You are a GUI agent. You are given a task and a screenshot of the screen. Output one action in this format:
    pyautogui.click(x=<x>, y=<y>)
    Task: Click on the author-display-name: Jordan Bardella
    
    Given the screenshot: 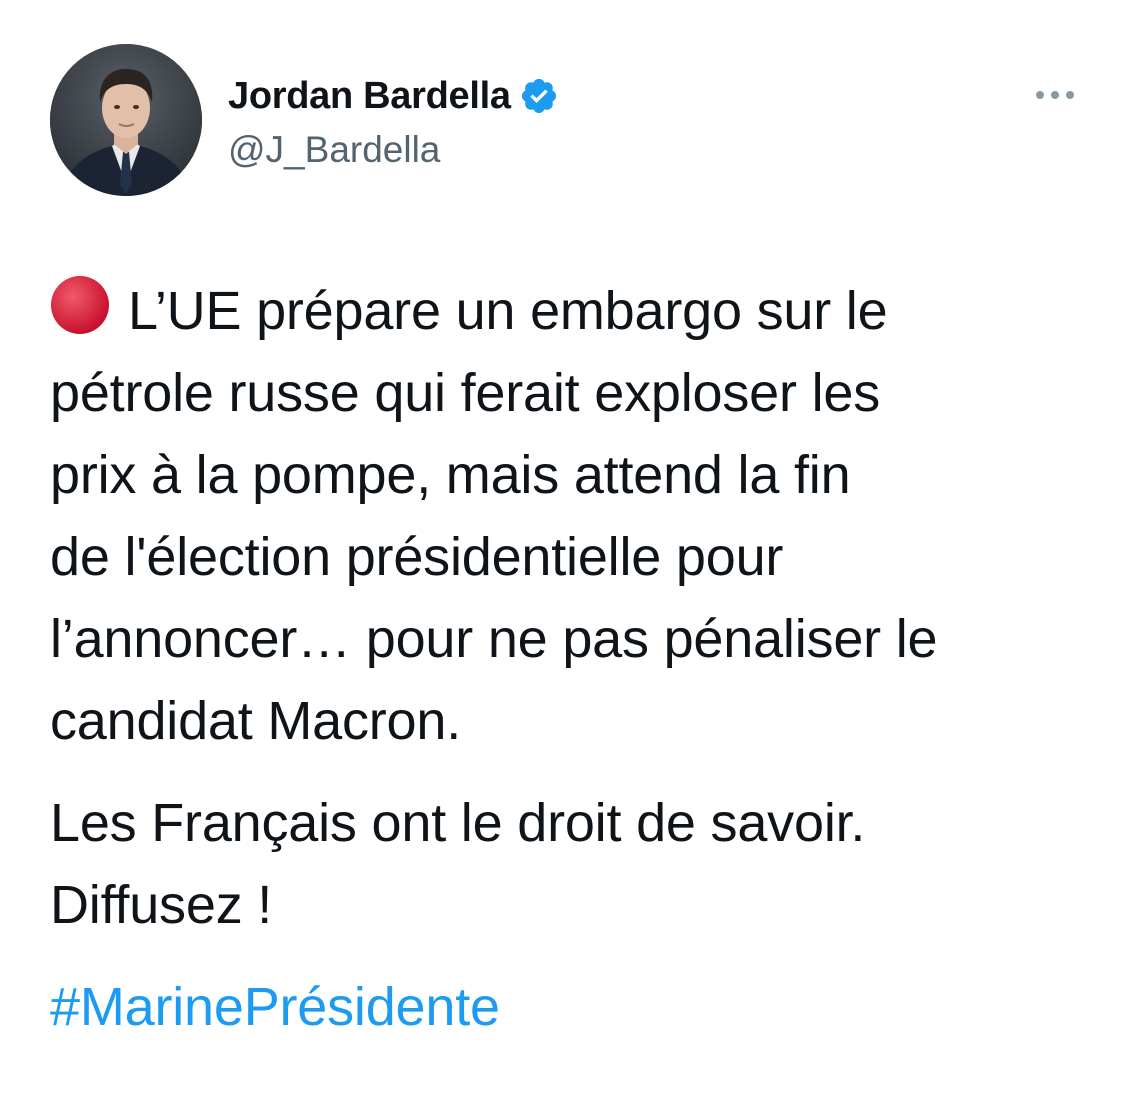 What is the action you would take?
    pyautogui.click(x=369, y=96)
    